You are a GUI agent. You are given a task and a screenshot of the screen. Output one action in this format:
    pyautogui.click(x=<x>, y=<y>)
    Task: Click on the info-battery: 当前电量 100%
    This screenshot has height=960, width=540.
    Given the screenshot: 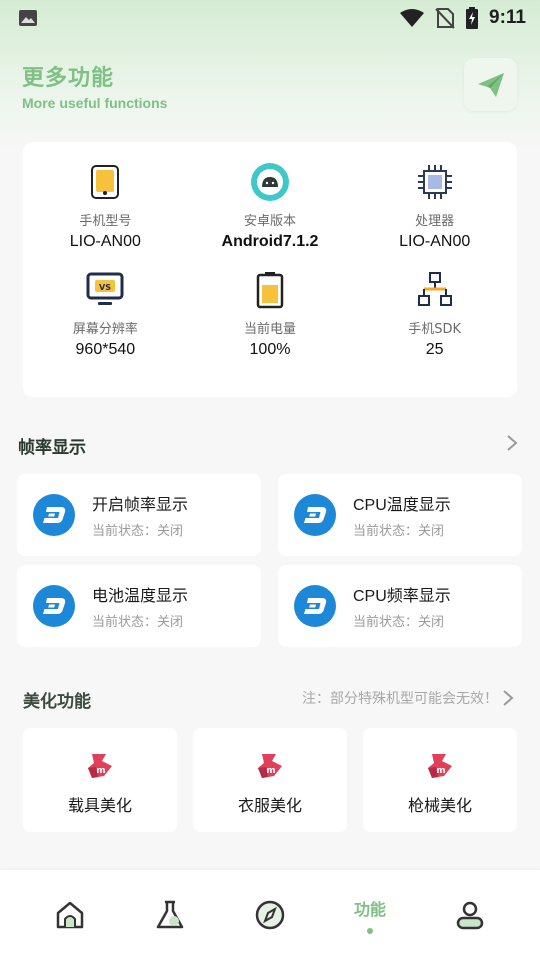 What is the action you would take?
    pyautogui.click(x=270, y=324)
    